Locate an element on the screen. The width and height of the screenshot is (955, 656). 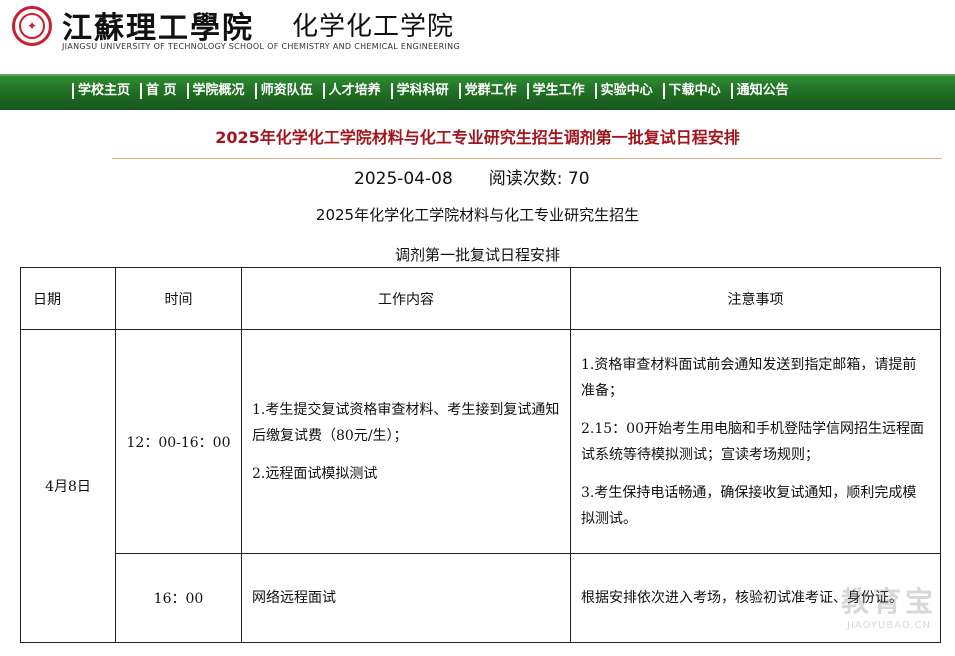
nav-item-party: 党群工作 is located at coordinates (490, 91).